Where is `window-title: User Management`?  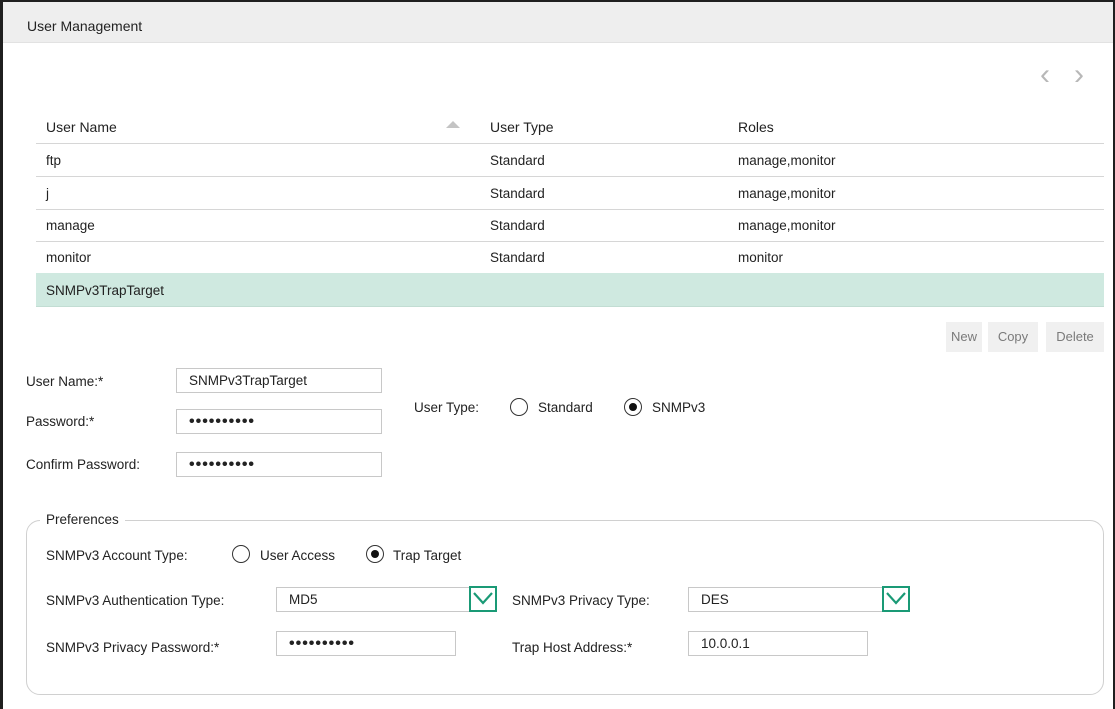
window-title: User Management is located at coordinates (85, 26).